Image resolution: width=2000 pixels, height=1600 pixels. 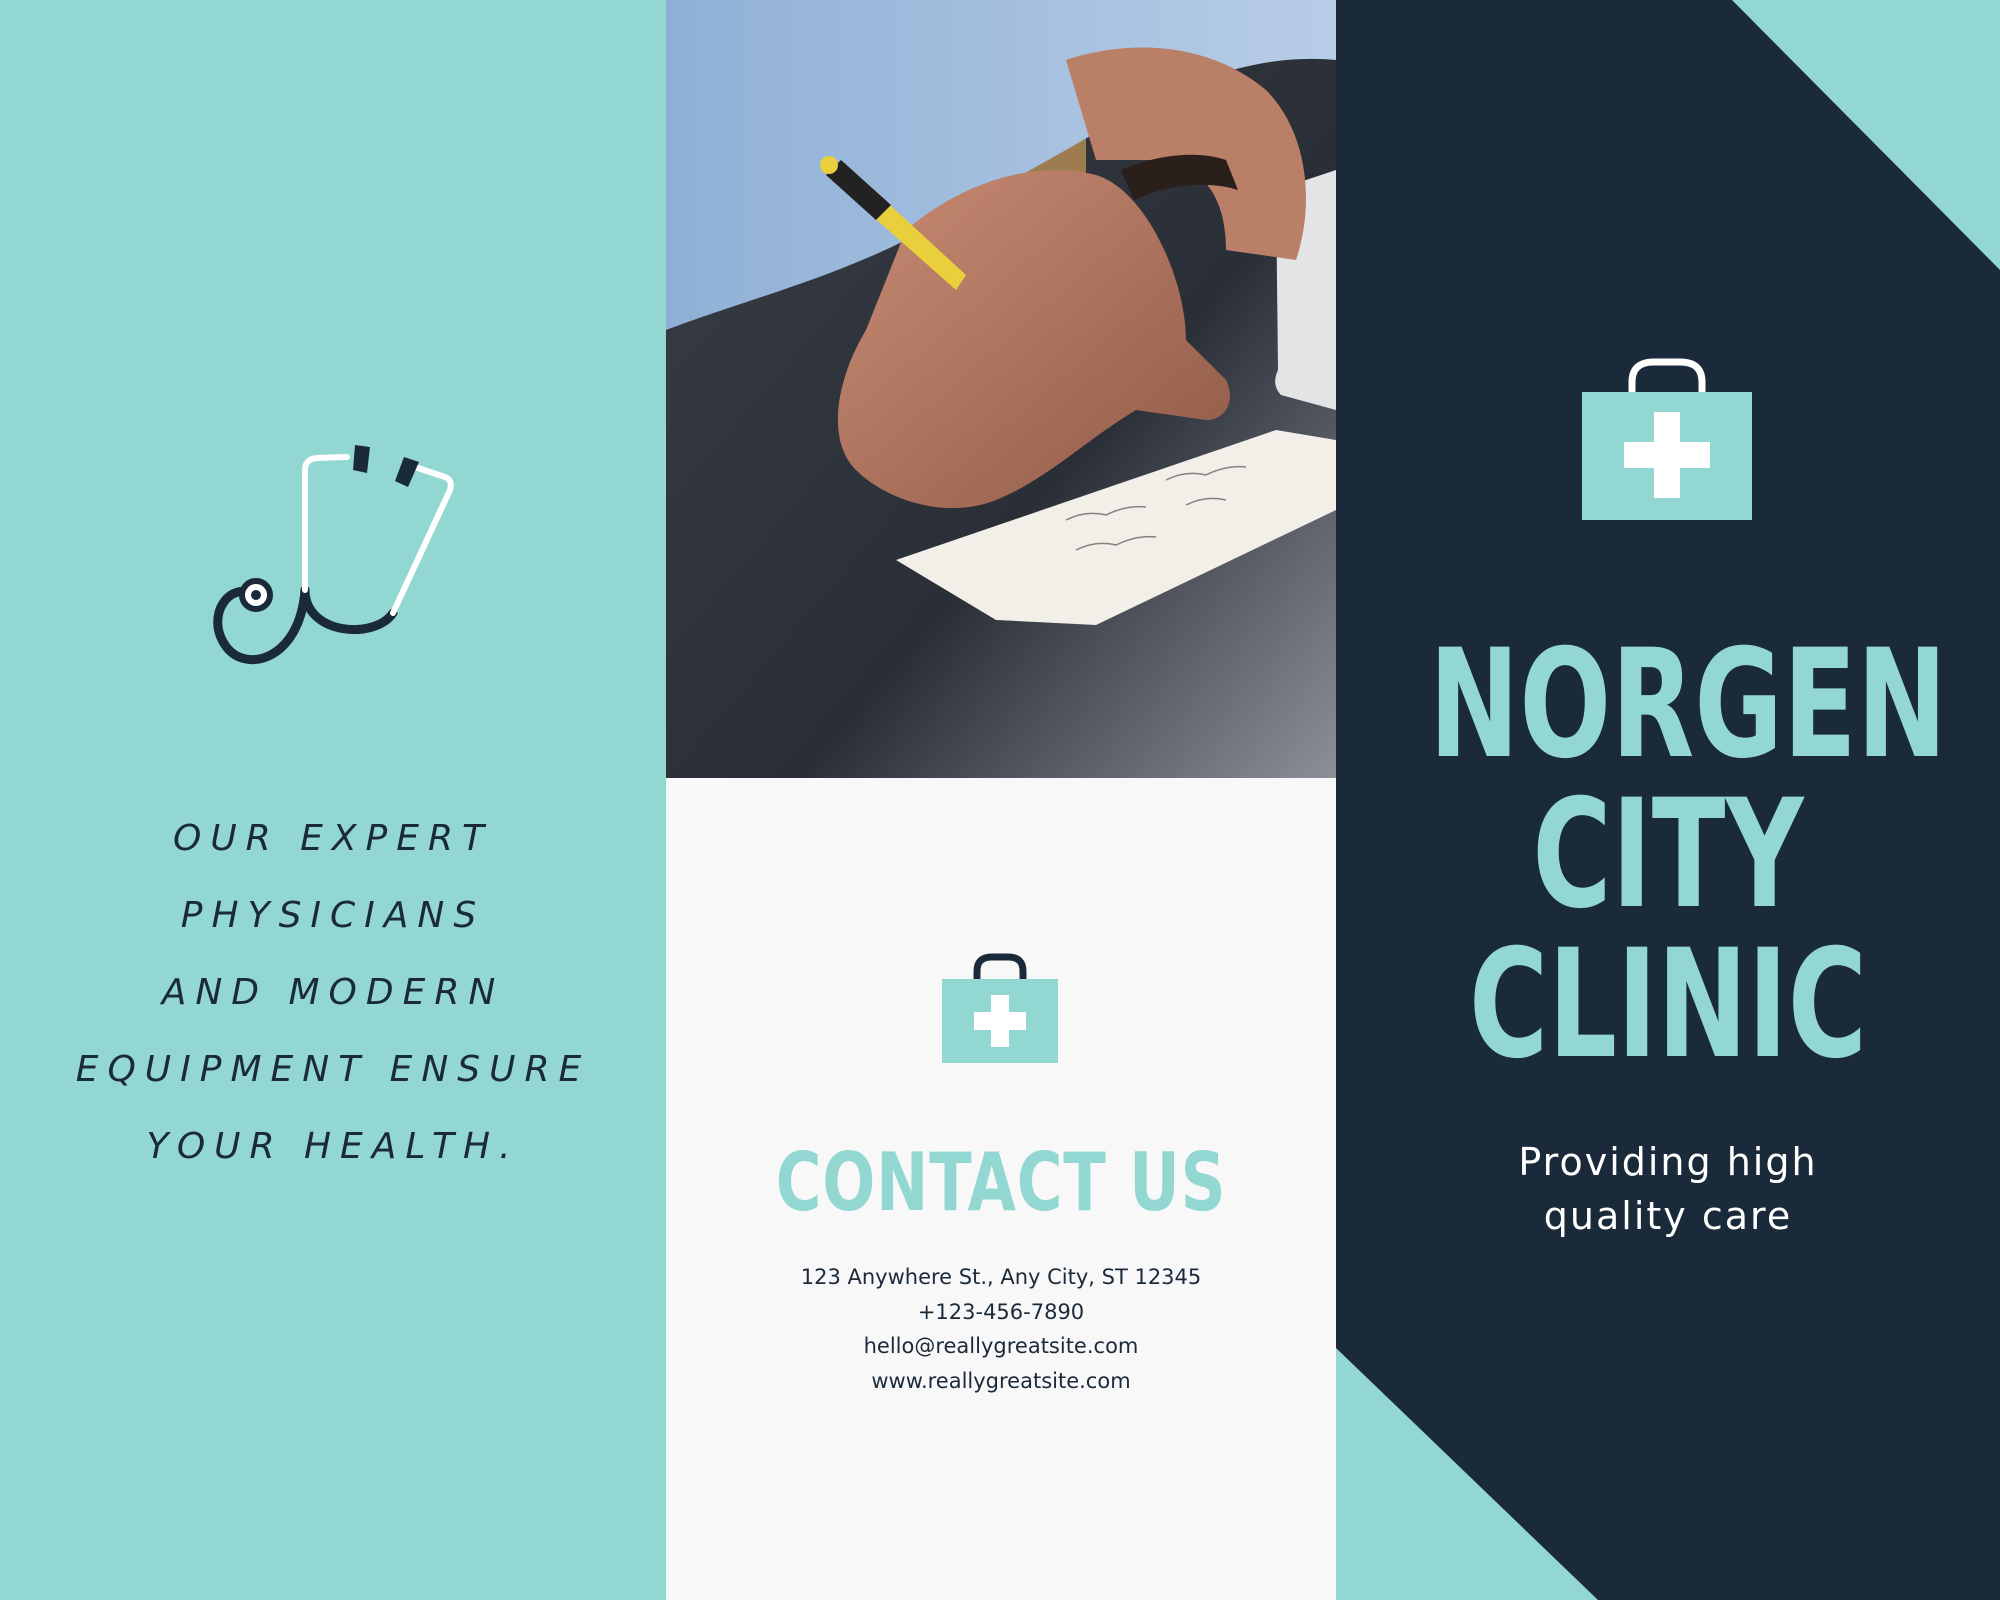 I want to click on tagline-line: PHYSICIANS, so click(x=333, y=915).